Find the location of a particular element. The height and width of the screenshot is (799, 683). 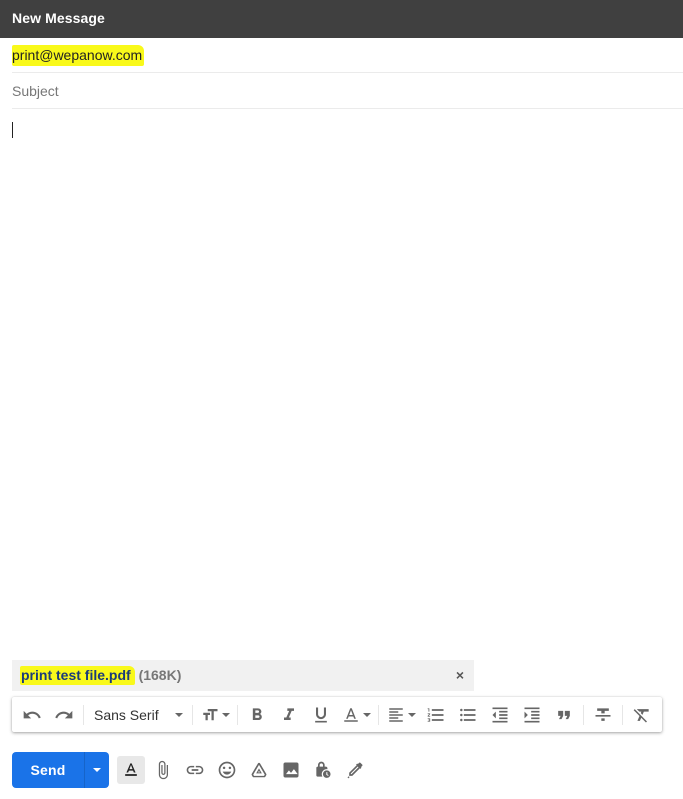

strikethrough-icon is located at coordinates (603, 714).